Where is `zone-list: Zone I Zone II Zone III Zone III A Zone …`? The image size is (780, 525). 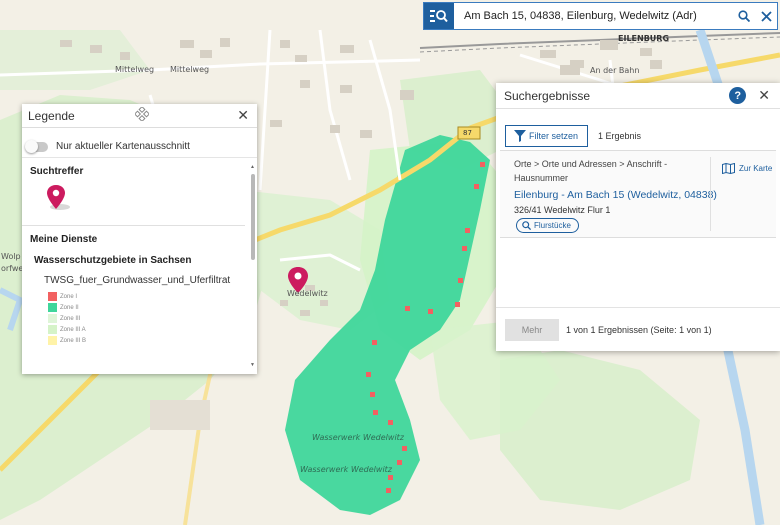
zone-list: Zone I Zone II Zone III Zone III A Zone … is located at coordinates (139, 315).